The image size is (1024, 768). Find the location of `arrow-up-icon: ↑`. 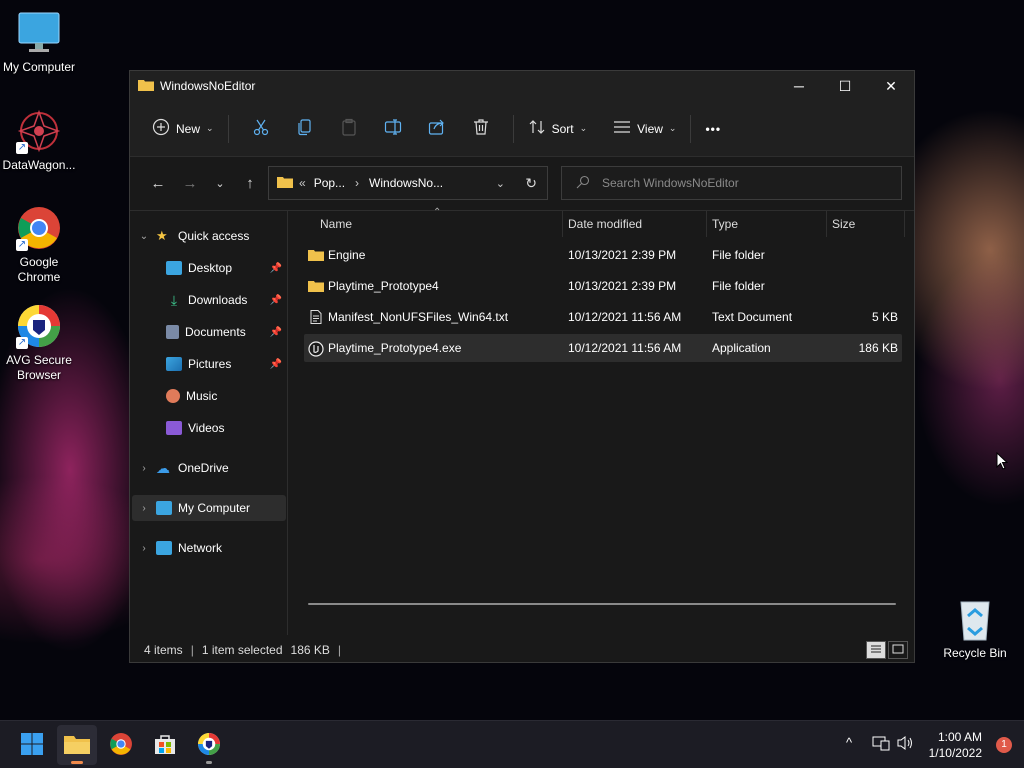

arrow-up-icon: ↑ is located at coordinates (250, 183).